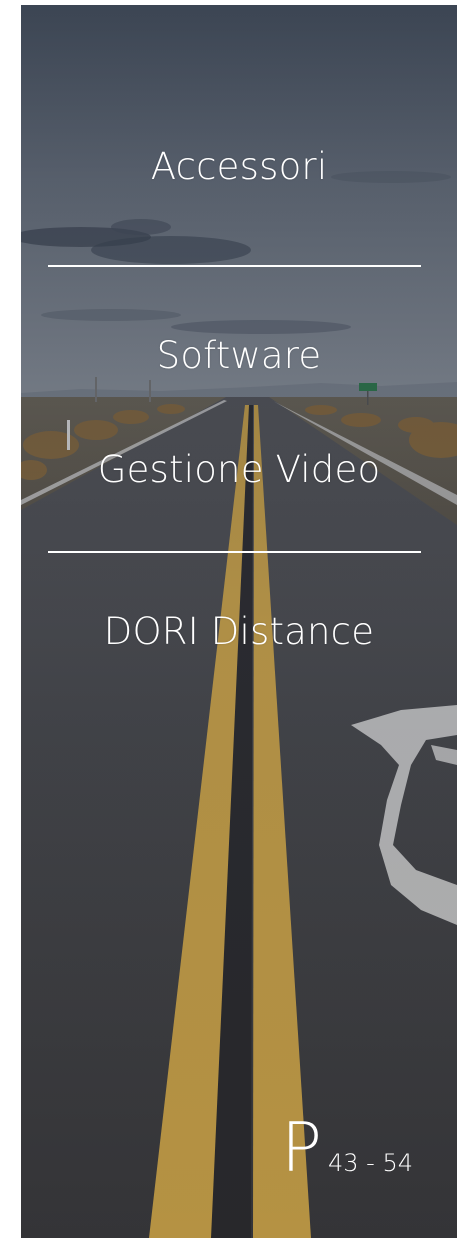 The width and height of the screenshot is (462, 1238). I want to click on page-letter: P, so click(301, 1148).